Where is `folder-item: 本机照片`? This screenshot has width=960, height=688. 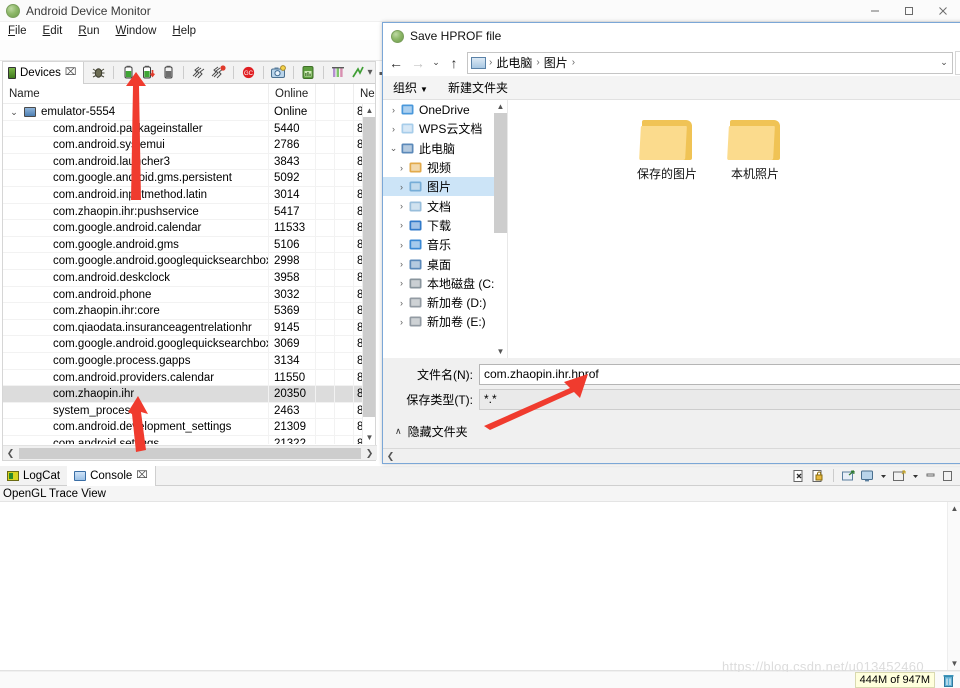
folder-item: 本机照片 is located at coordinates (755, 150).